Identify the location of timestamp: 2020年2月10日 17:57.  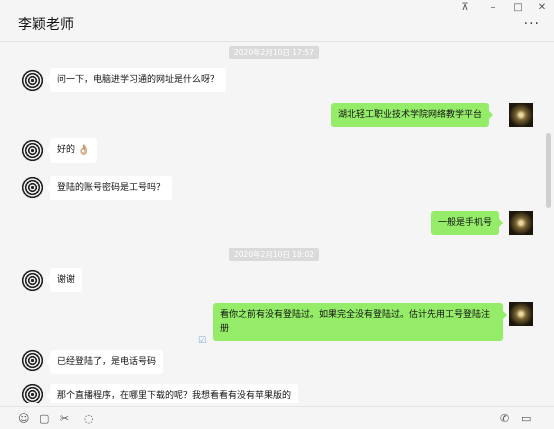
(274, 52).